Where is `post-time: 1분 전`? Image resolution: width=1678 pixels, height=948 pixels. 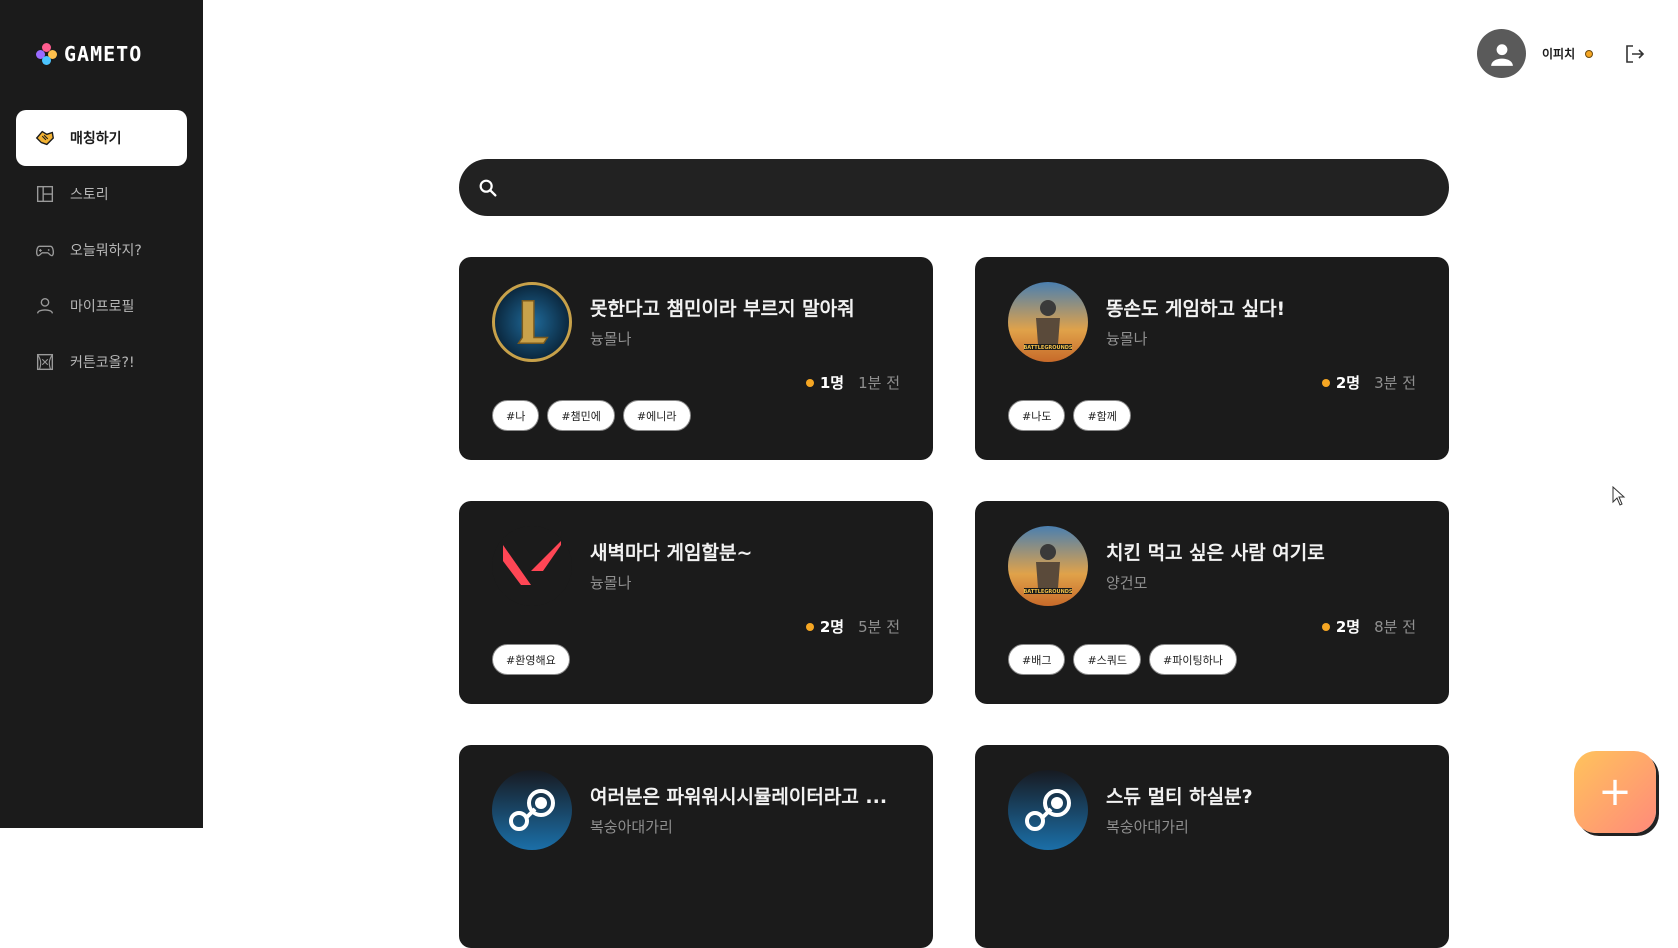 post-time: 1분 전 is located at coordinates (879, 383).